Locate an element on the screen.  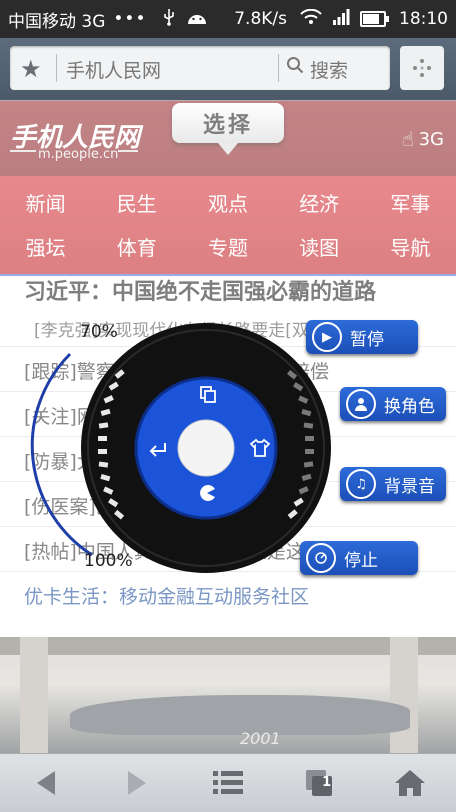
stop-gauge-icon is located at coordinates (321, 558).